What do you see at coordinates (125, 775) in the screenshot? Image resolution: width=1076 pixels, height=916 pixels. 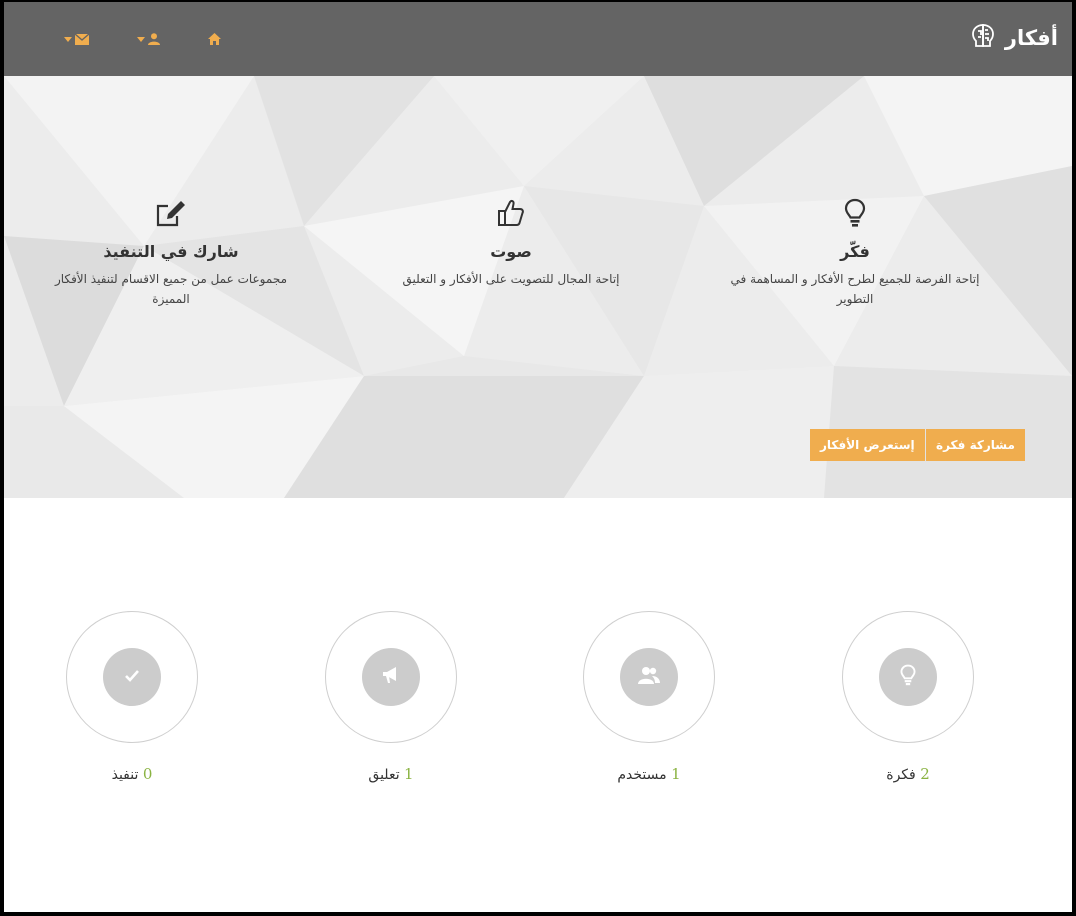 I see `stat-name: تنفيذ` at bounding box center [125, 775].